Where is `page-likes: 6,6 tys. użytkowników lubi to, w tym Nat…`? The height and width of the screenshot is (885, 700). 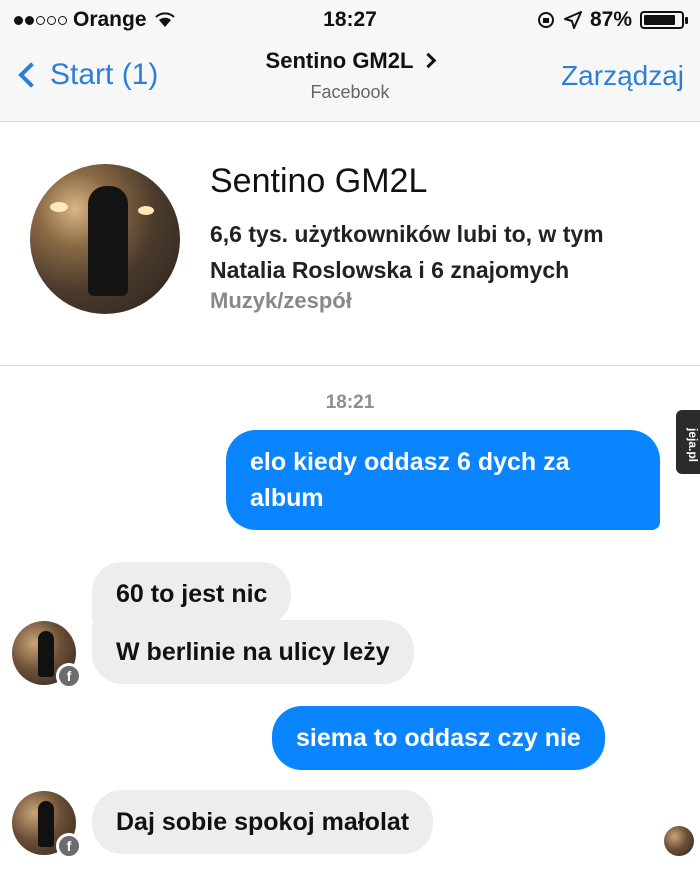 page-likes: 6,6 tys. użytkowników lubi to, w tym Nat… is located at coordinates (407, 252).